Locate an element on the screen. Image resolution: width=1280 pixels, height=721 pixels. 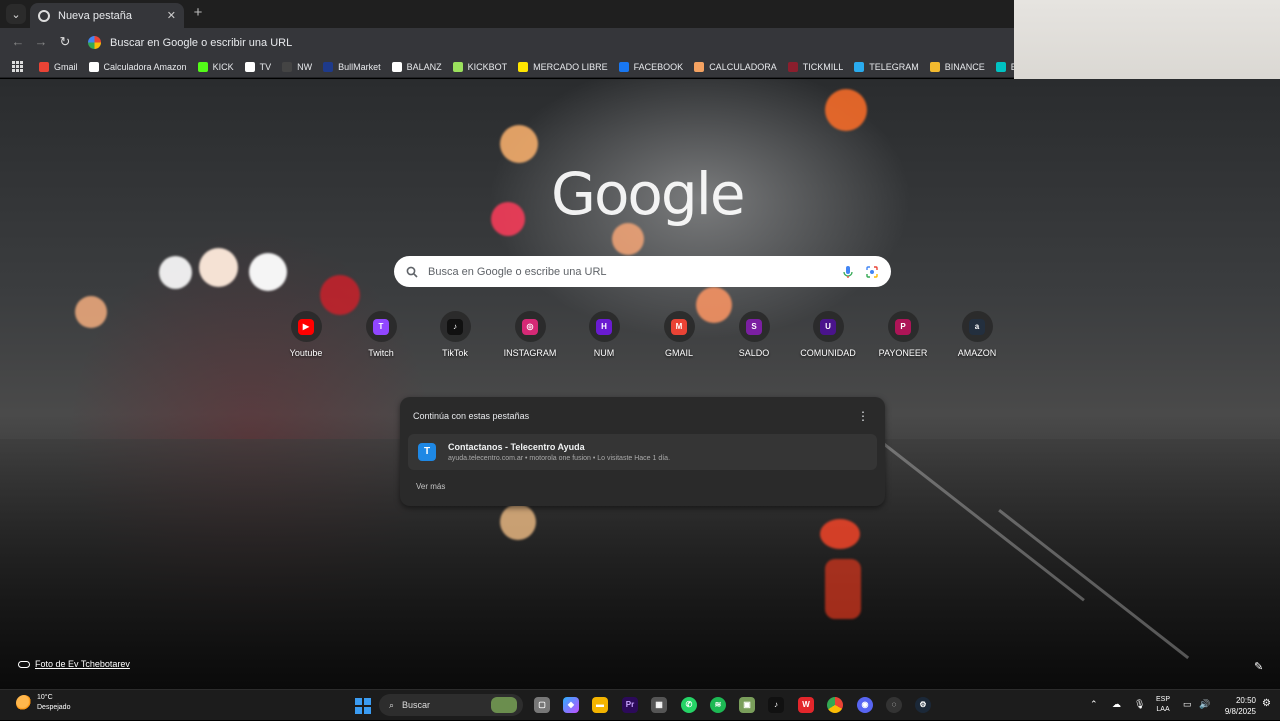
shortcut-tile: P PAYONEER is located at coordinates (903, 334).